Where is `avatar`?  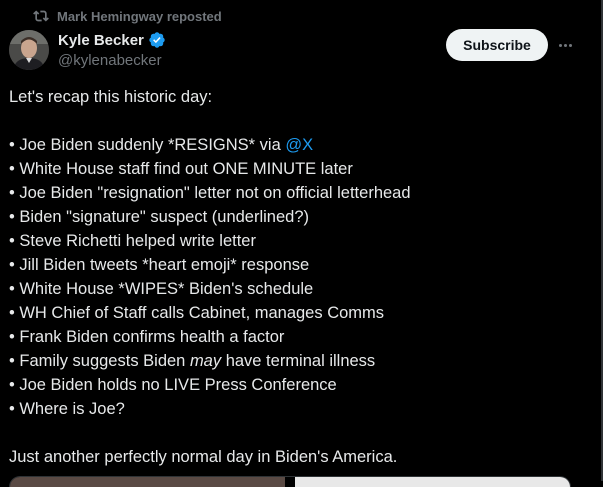
avatar is located at coordinates (29, 50).